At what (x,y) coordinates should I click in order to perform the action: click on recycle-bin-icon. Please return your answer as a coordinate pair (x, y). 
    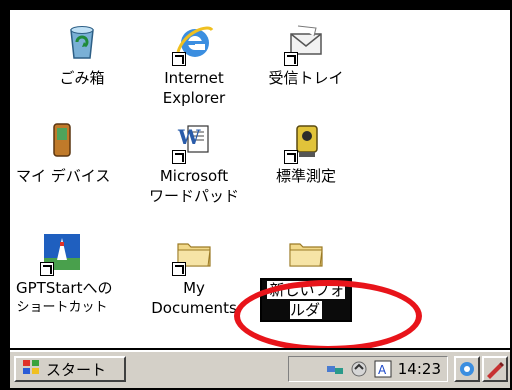
    Looking at the image, I should click on (82, 42).